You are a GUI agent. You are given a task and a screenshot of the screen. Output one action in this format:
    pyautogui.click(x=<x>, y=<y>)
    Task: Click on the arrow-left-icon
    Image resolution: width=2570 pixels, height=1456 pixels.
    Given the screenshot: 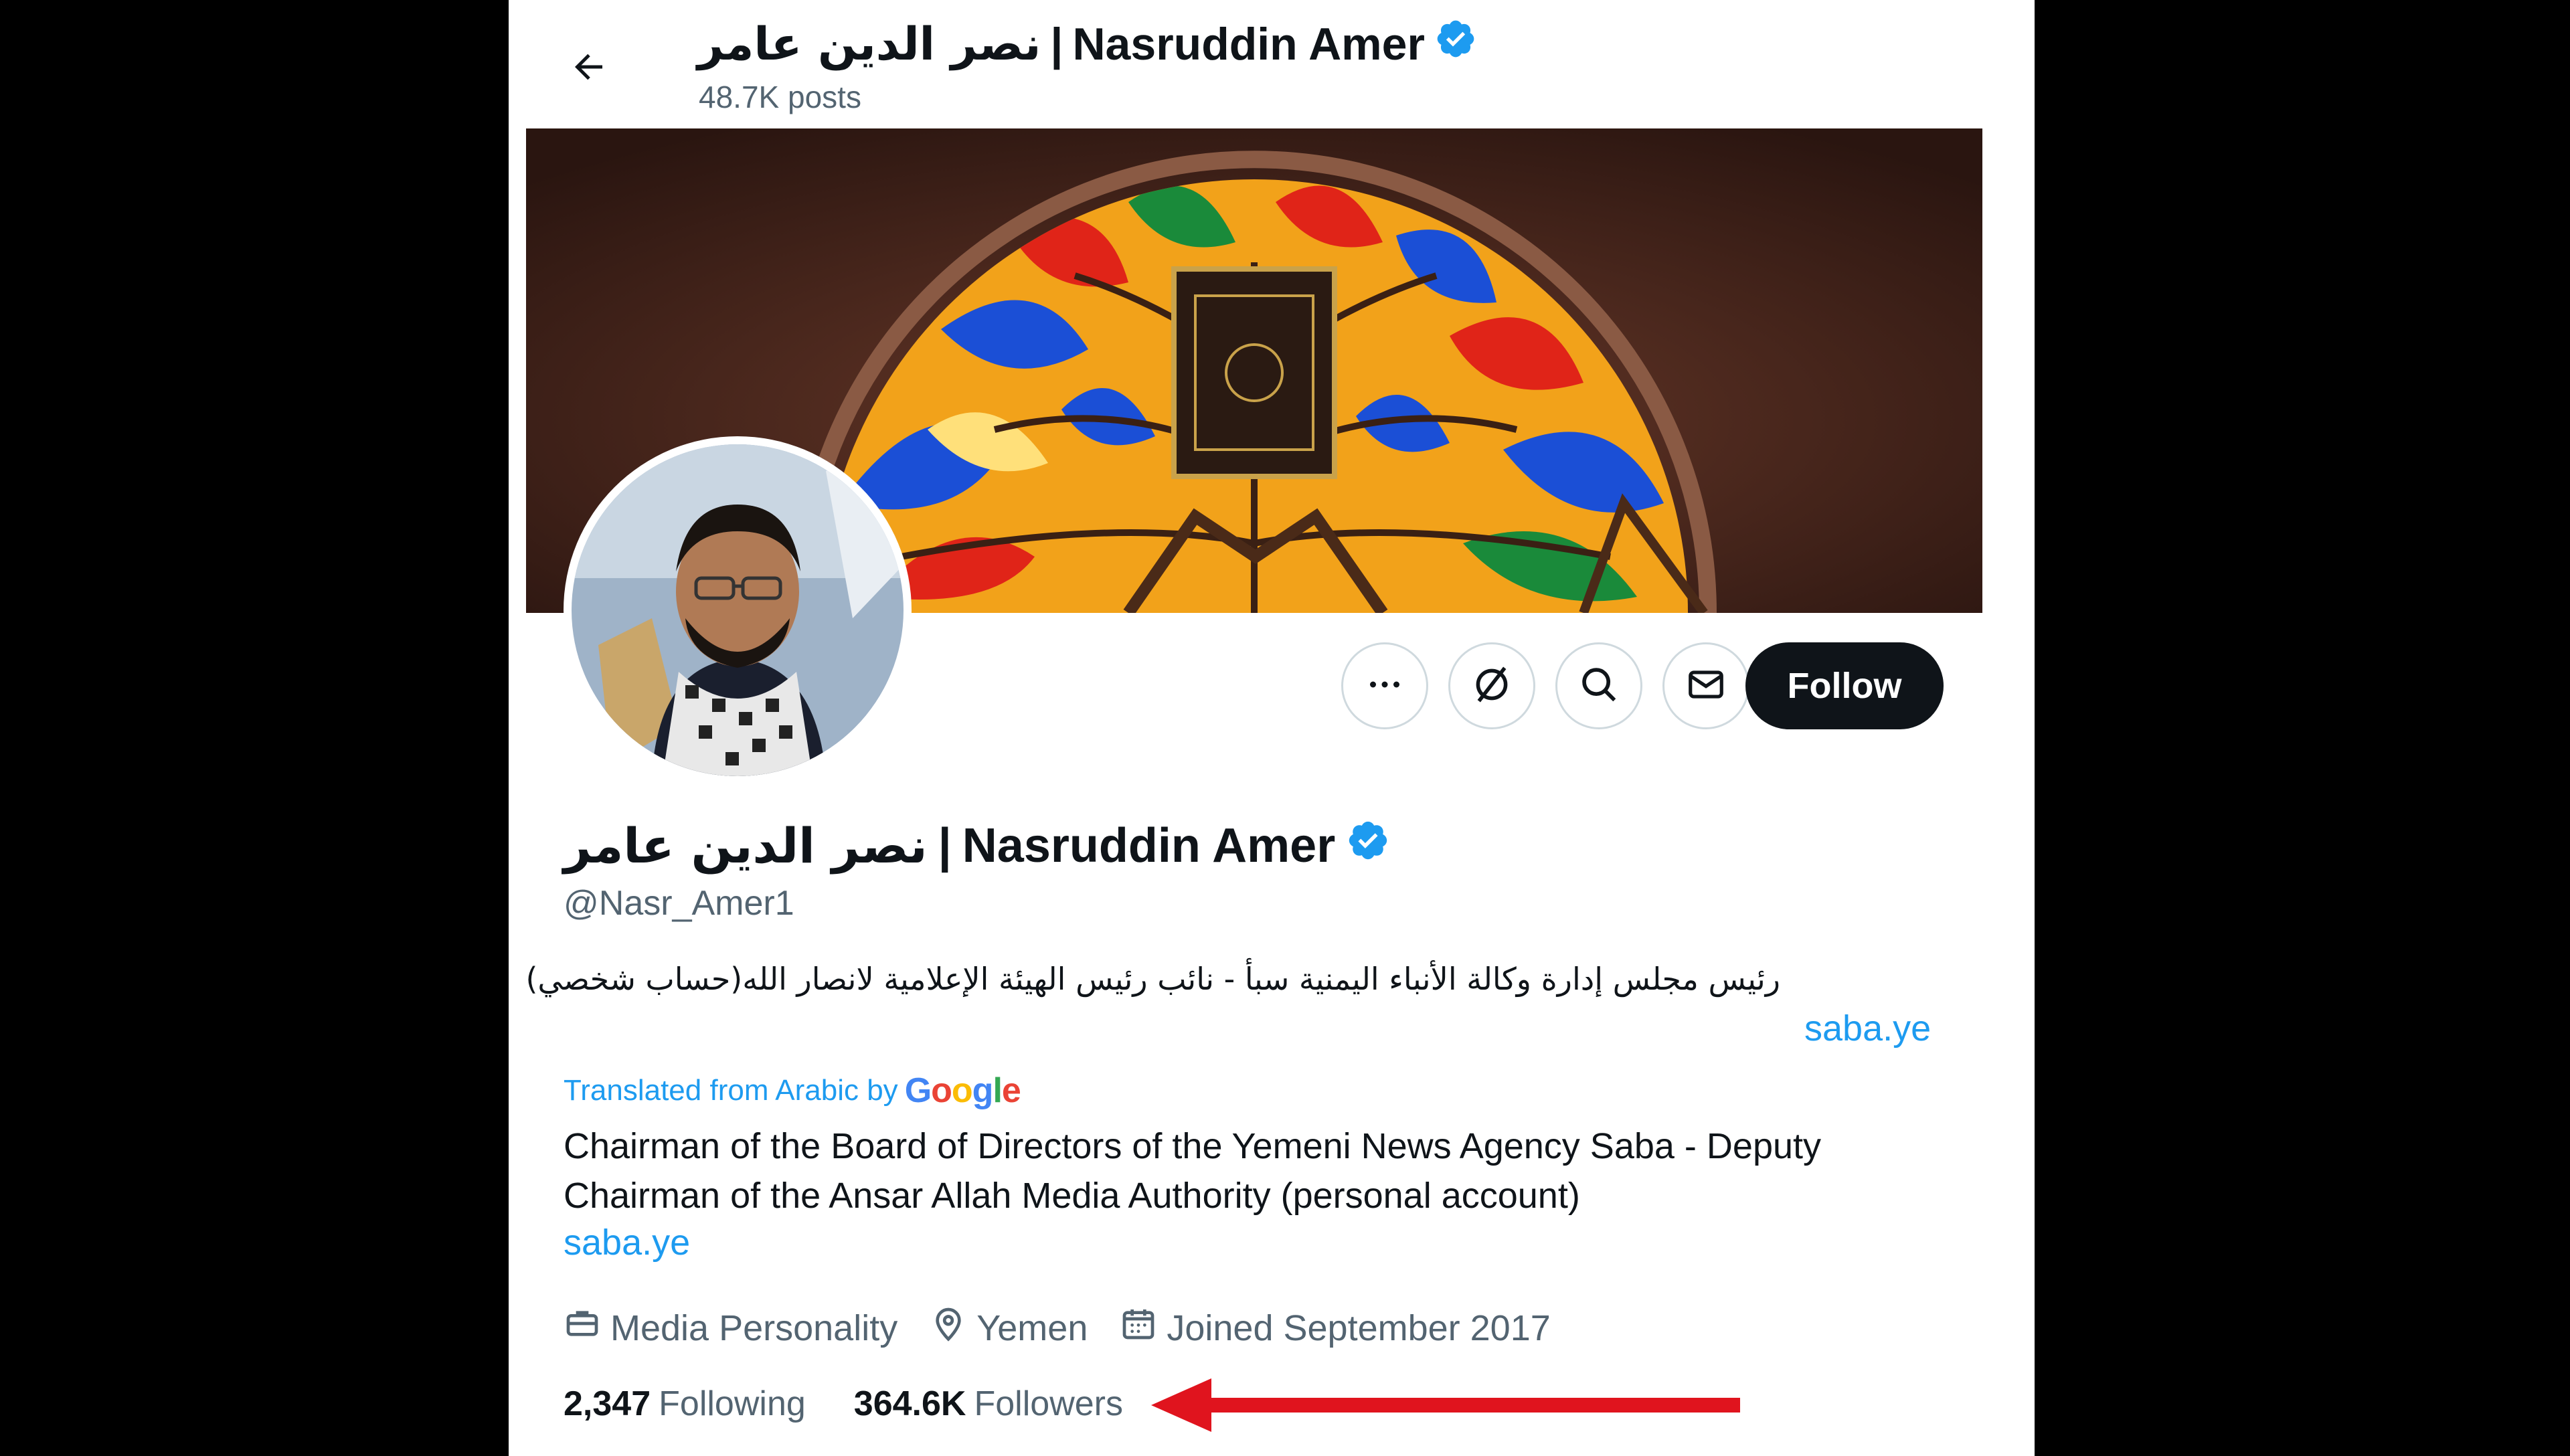 What is the action you would take?
    pyautogui.click(x=589, y=68)
    